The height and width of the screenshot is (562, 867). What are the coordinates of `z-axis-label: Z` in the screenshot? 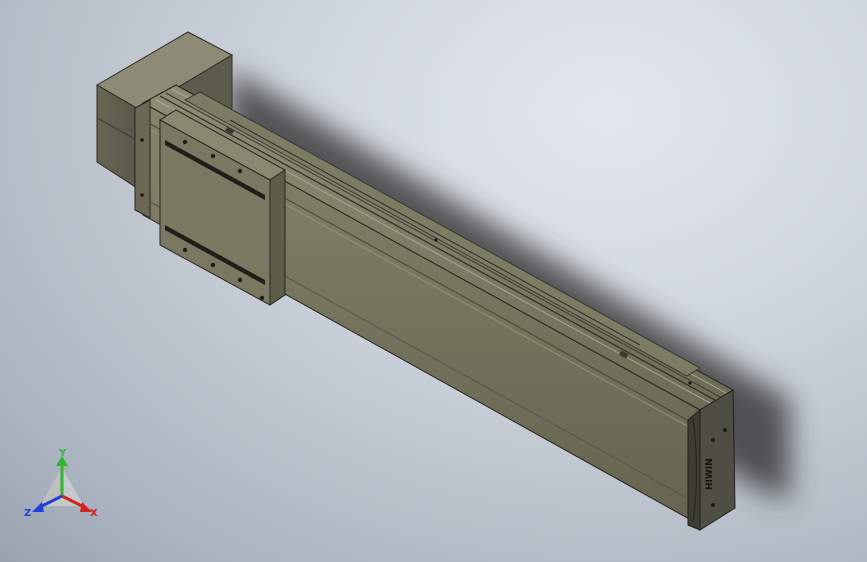 It's located at (27, 513).